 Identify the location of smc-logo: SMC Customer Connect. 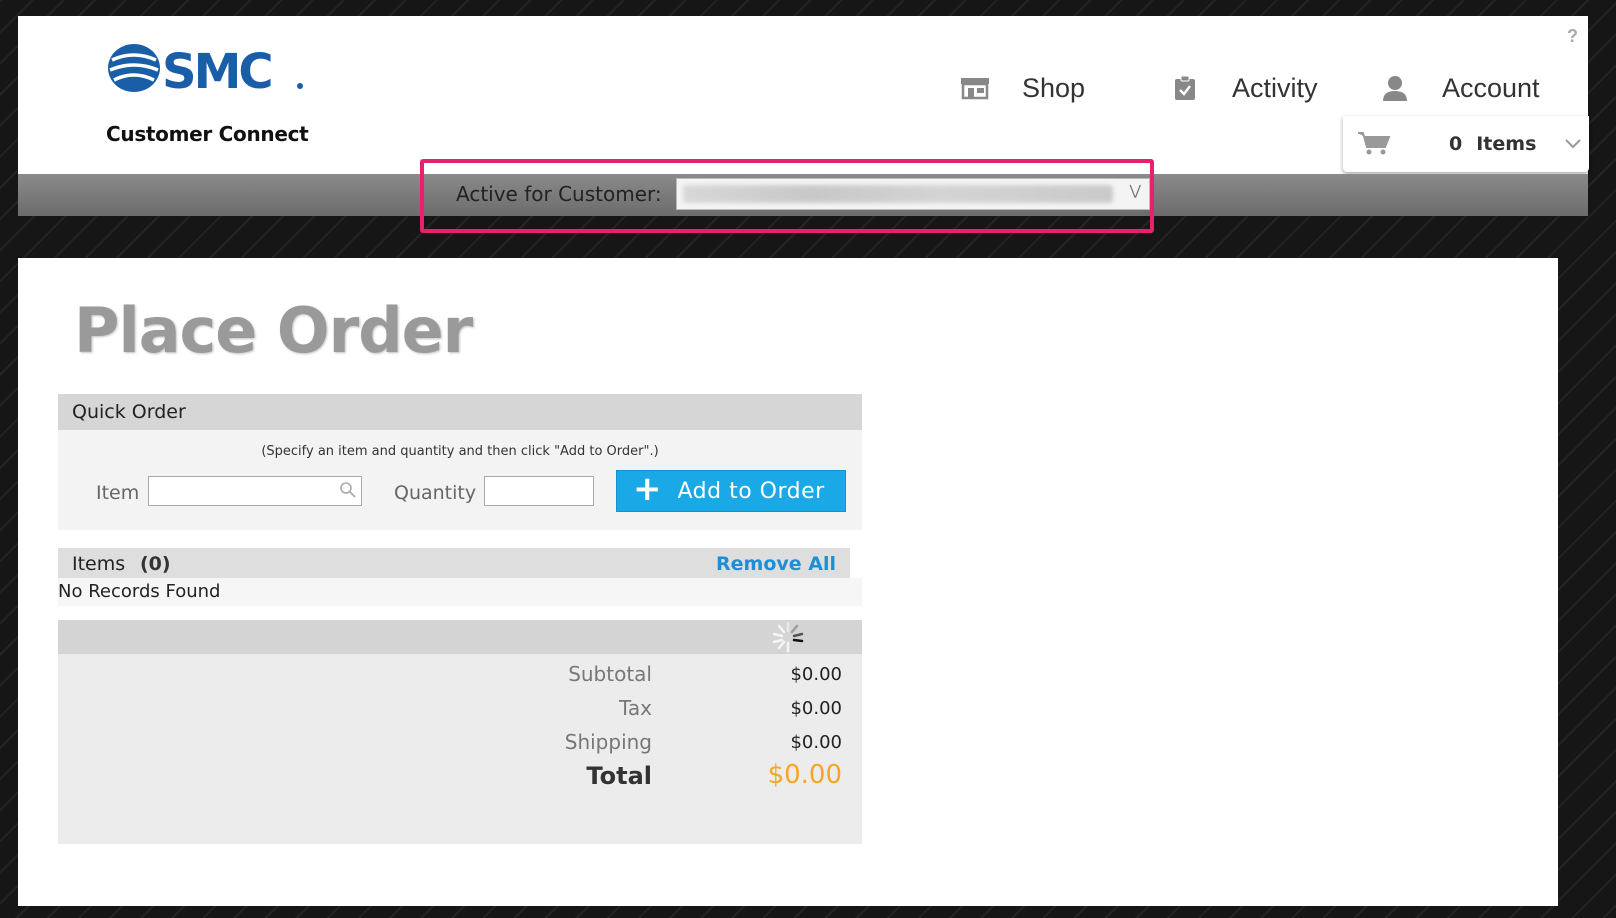
(207, 93).